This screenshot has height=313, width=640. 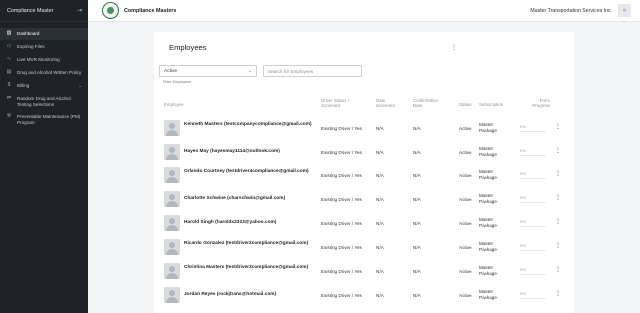 What do you see at coordinates (624, 10) in the screenshot?
I see `user-avatar: ●` at bounding box center [624, 10].